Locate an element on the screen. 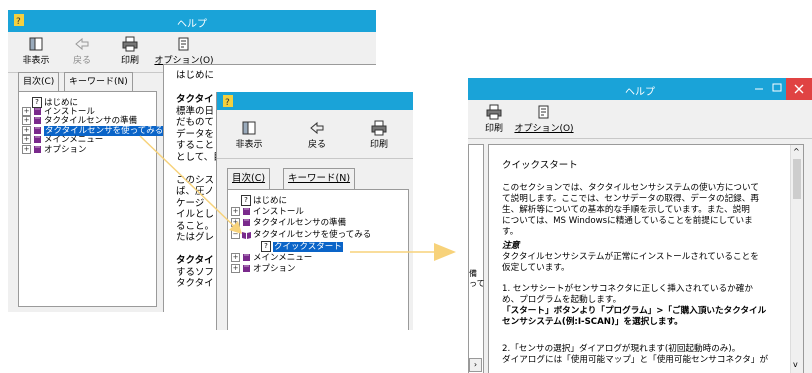 The image size is (812, 373). content-line: 仮定しています。 is located at coordinates (536, 268).